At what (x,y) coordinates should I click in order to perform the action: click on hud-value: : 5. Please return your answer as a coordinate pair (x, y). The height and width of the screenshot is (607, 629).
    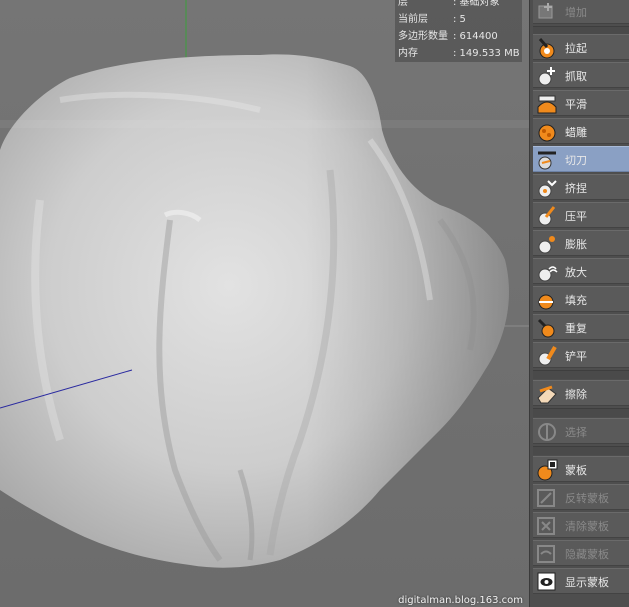
    Looking at the image, I should click on (459, 19).